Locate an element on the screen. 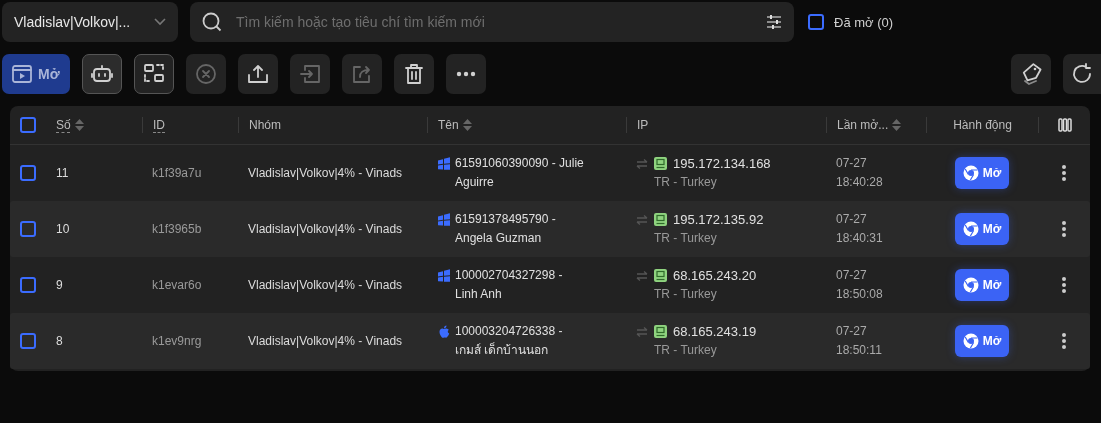 The width and height of the screenshot is (1101, 423). search-field: Tìm kiếm hoặc tạo tiêu chí tìm kiếm mới is located at coordinates (494, 22).